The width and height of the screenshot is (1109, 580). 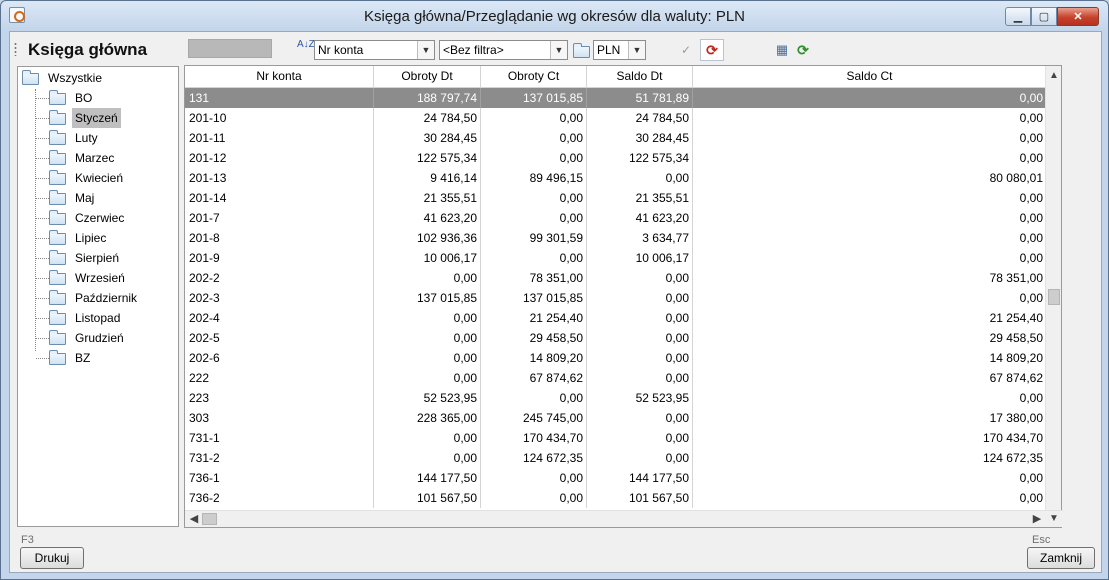 I want to click on refresh-toggle-button: ⟳, so click(x=712, y=50).